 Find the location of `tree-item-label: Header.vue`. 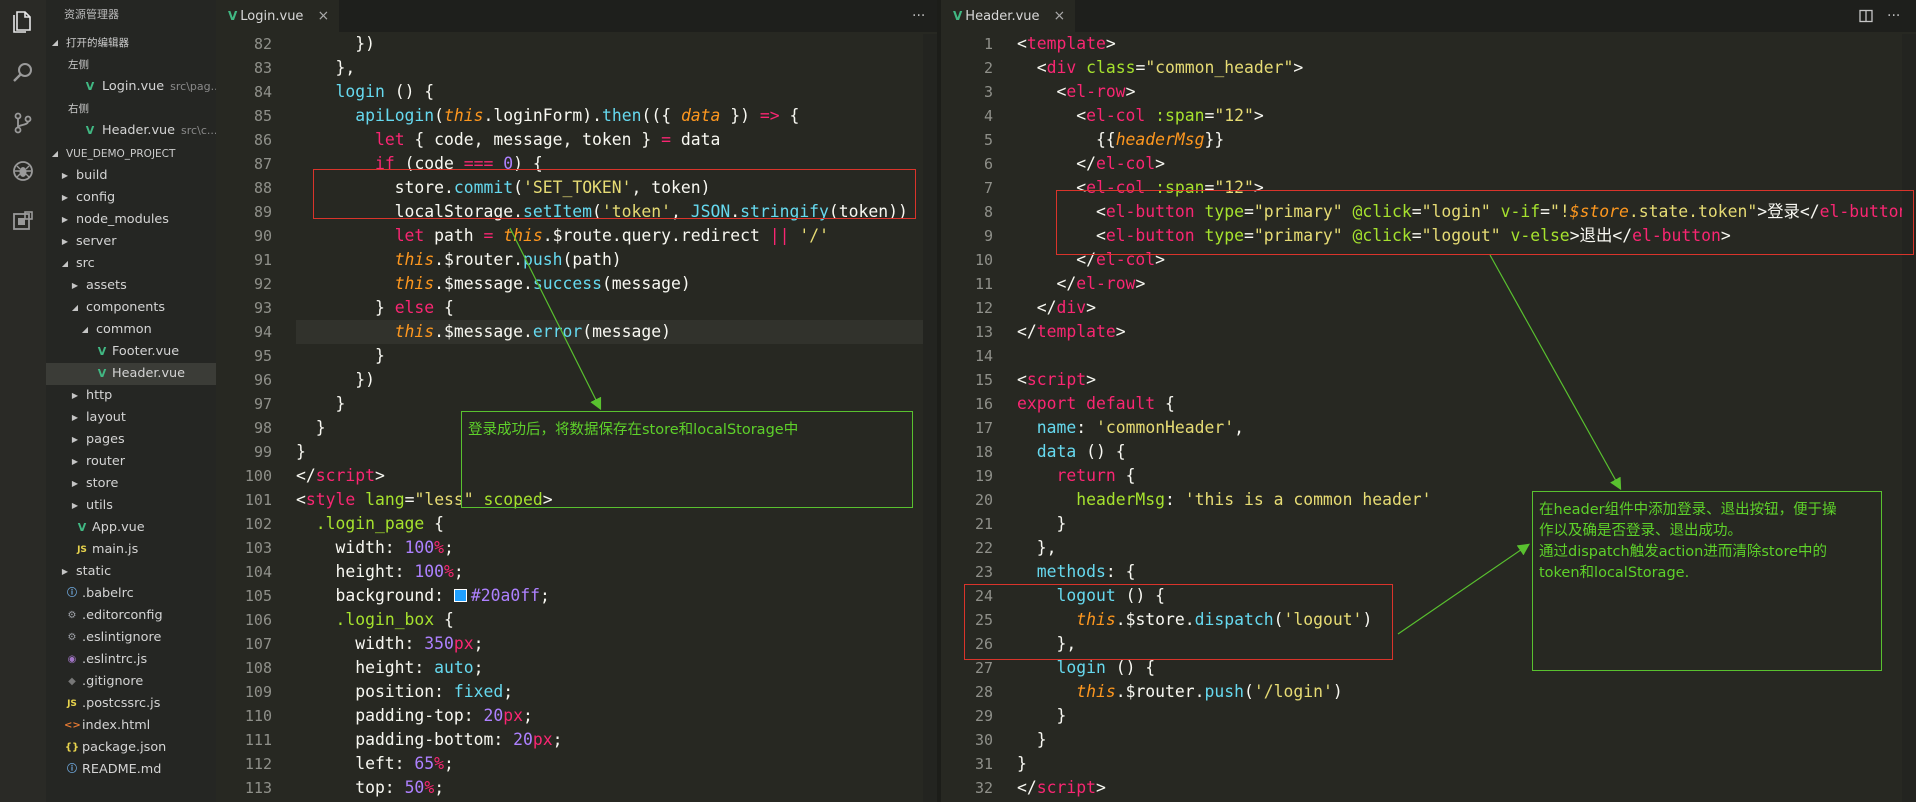

tree-item-label: Header.vue is located at coordinates (149, 373).